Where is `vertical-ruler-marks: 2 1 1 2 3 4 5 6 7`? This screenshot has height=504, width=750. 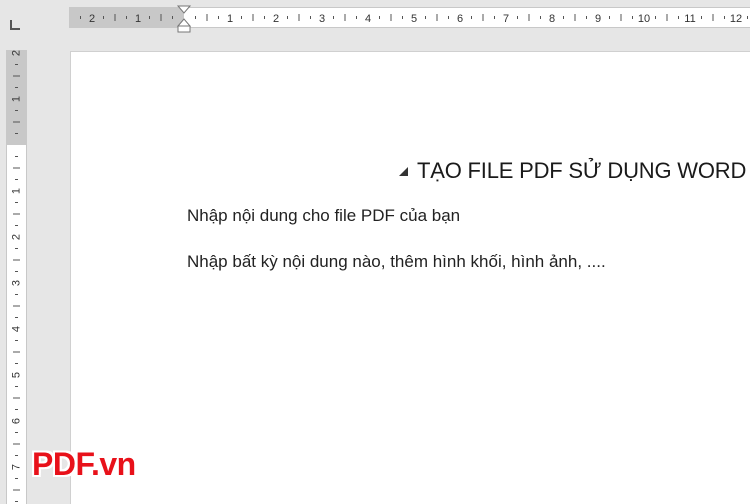 vertical-ruler-marks: 2 1 1 2 3 4 5 6 7 is located at coordinates (17, 276).